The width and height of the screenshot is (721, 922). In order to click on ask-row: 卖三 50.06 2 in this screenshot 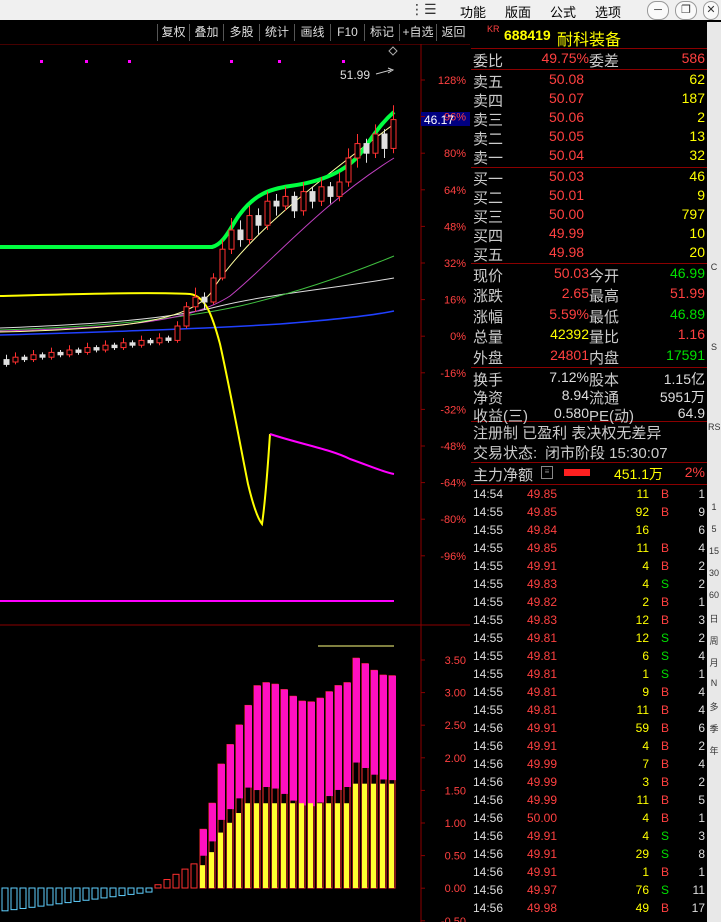, I will do `click(589, 119)`.